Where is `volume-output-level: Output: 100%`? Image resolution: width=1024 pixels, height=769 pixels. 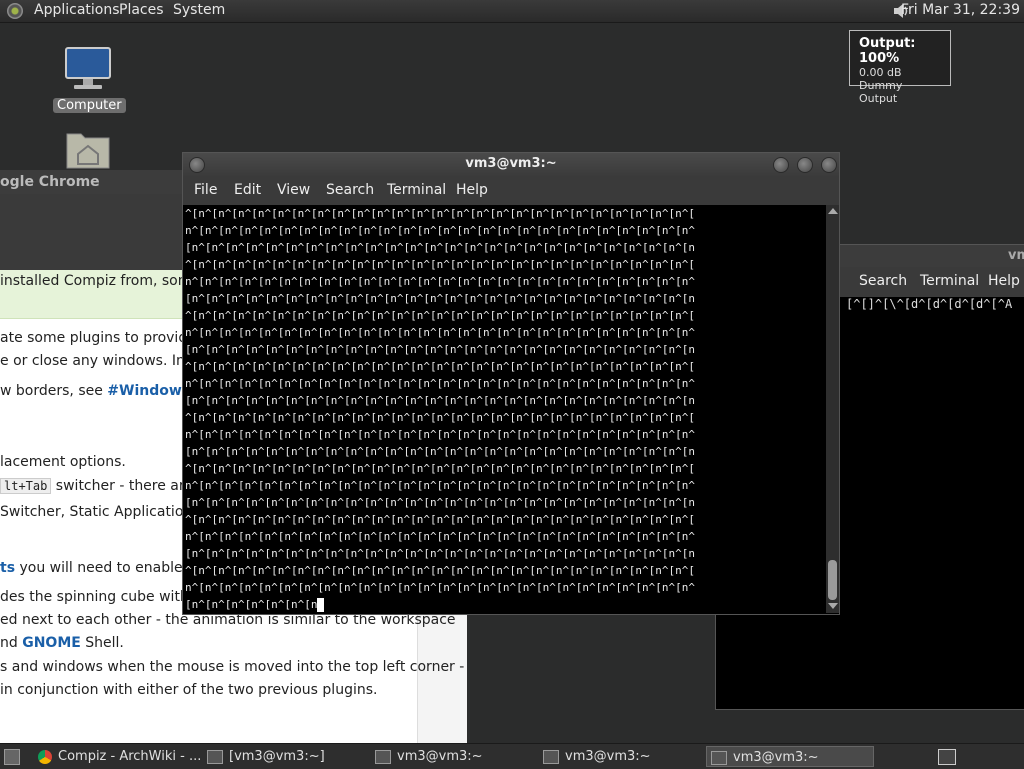 volume-output-level: Output: 100% is located at coordinates (887, 51).